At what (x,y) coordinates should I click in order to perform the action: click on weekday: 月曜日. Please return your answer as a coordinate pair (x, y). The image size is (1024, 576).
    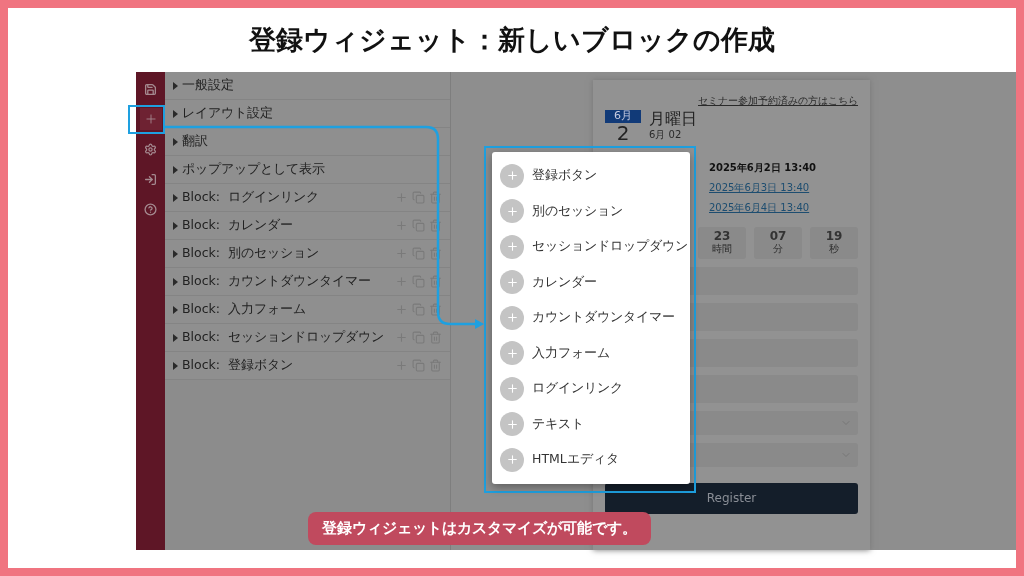
    Looking at the image, I should click on (673, 119).